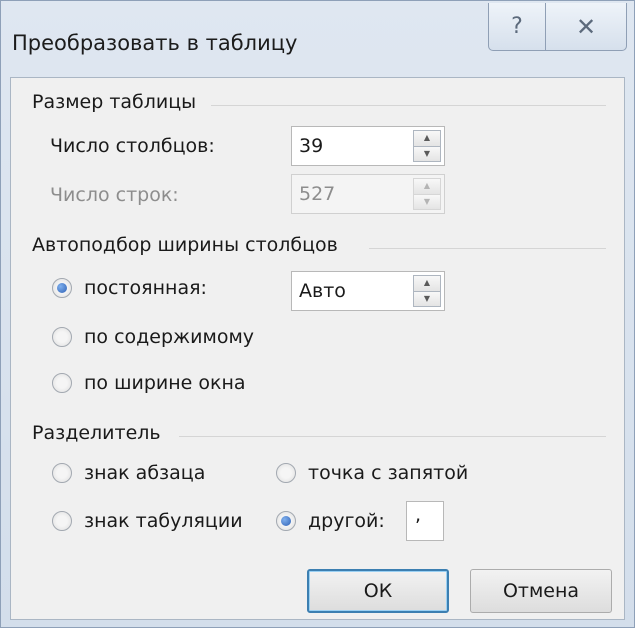 The height and width of the screenshot is (628, 635). What do you see at coordinates (317, 39) in the screenshot?
I see `title-bar: Преобразовать в таблицу ? ✕` at bounding box center [317, 39].